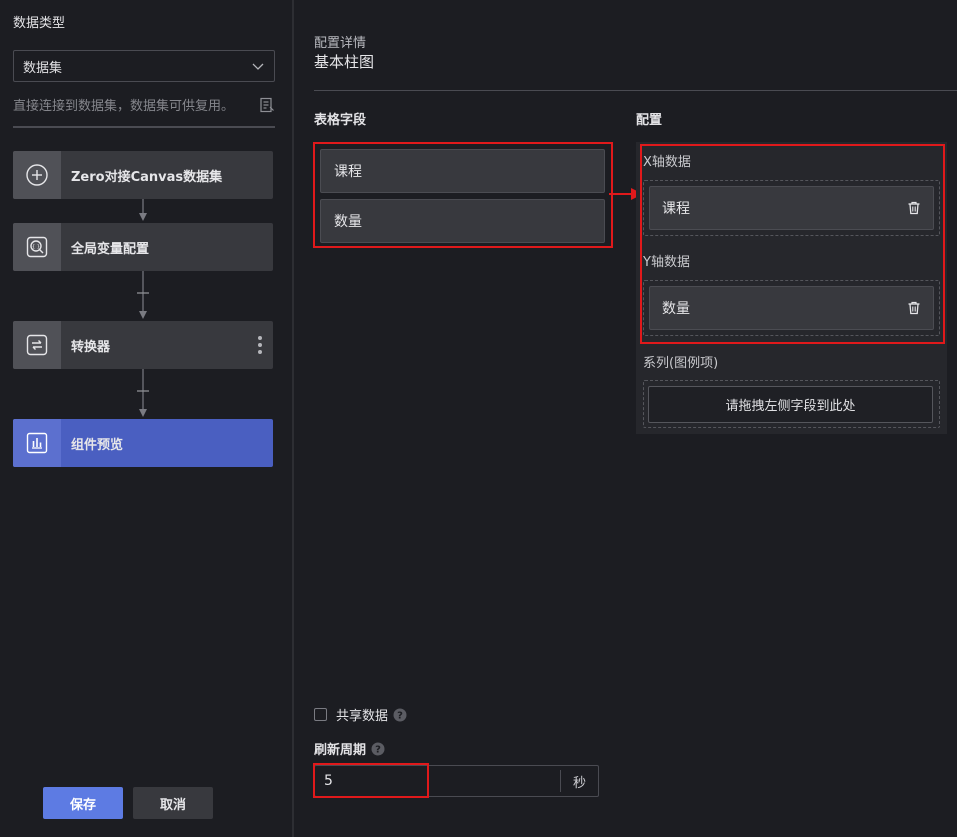 The width and height of the screenshot is (957, 837). Describe the element at coordinates (43, 68) in the screenshot. I see `data-type-select-value: 数据集` at that location.